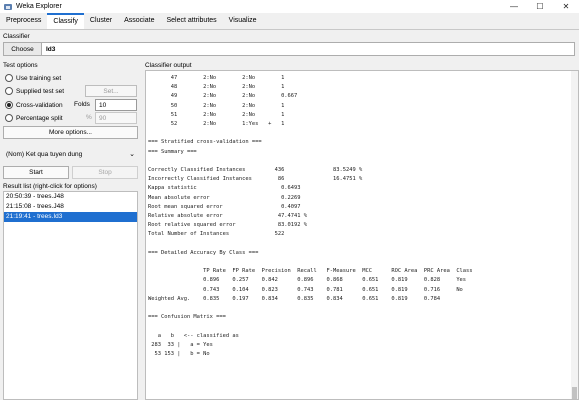 The width and height of the screenshot is (579, 400). I want to click on folds-input: 10, so click(116, 105).